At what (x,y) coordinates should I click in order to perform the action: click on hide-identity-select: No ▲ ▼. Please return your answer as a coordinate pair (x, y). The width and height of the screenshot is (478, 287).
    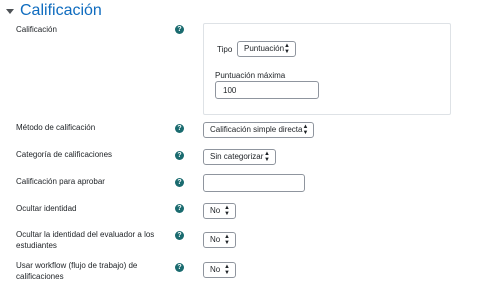
    Looking at the image, I should click on (219, 211).